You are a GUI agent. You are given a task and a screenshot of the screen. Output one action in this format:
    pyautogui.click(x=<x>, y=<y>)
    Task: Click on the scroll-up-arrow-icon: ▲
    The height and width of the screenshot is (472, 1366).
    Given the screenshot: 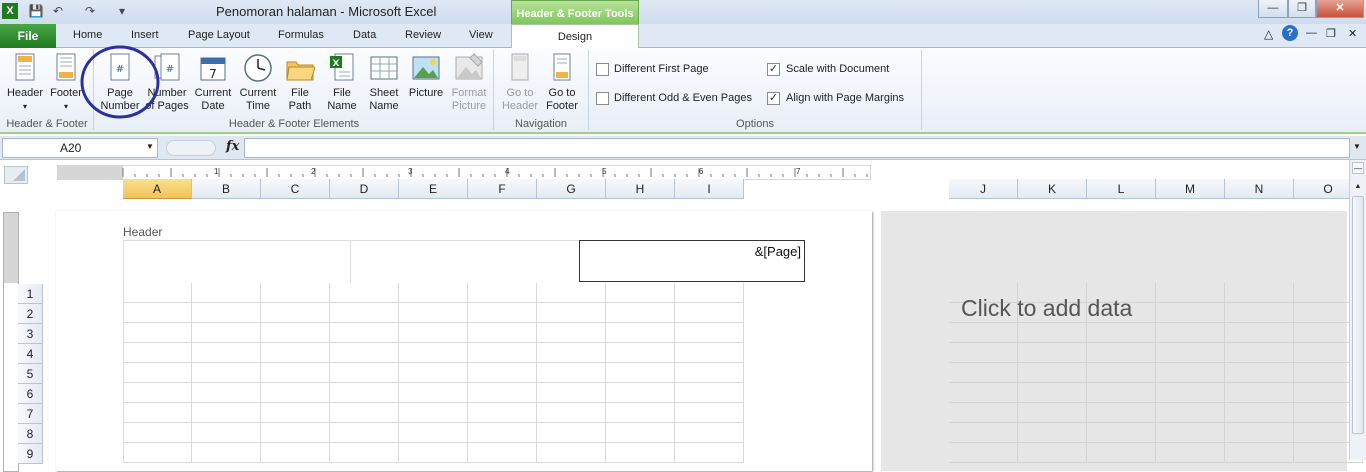 What is the action you would take?
    pyautogui.click(x=1358, y=187)
    